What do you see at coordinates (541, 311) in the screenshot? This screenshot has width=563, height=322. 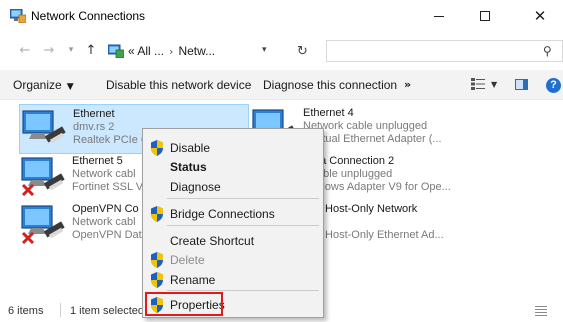 I see `details-view-icon` at bounding box center [541, 311].